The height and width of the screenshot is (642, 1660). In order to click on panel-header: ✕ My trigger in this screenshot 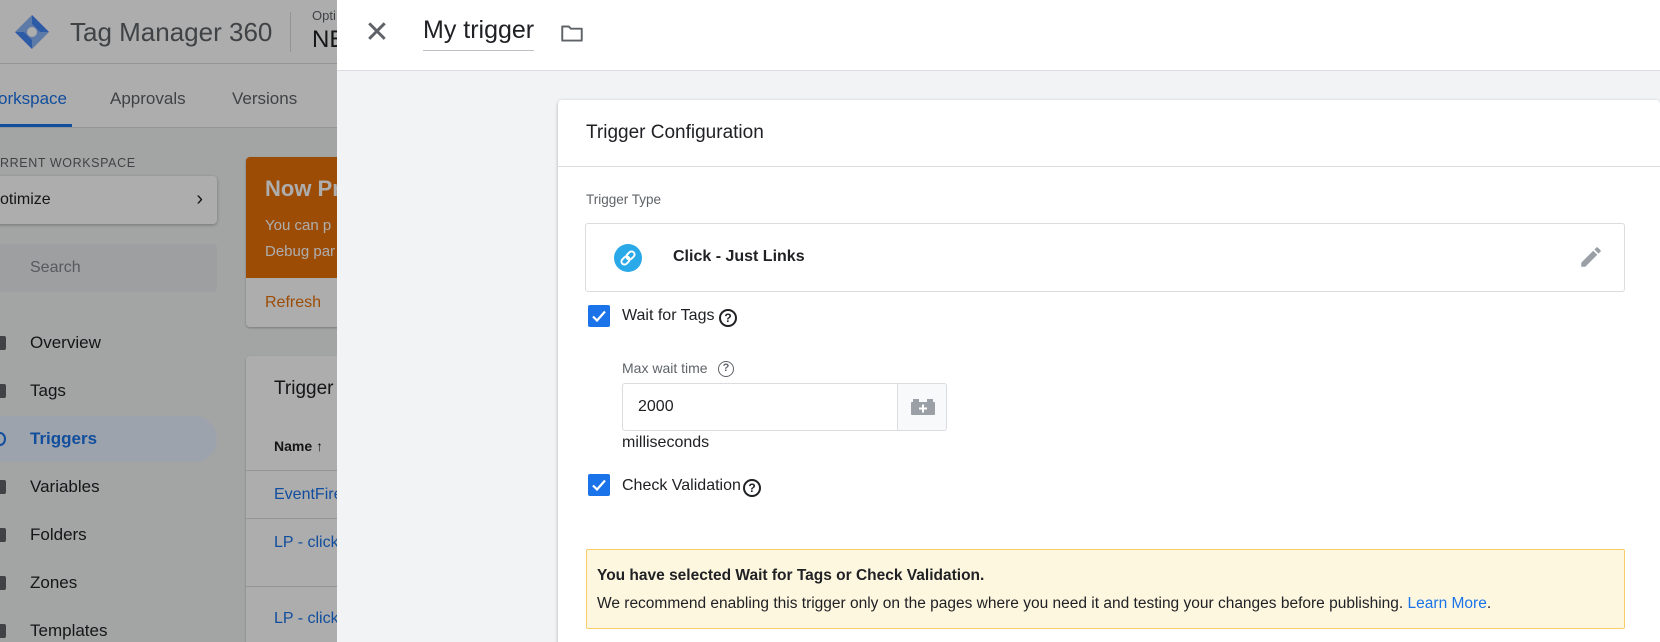, I will do `click(998, 35)`.